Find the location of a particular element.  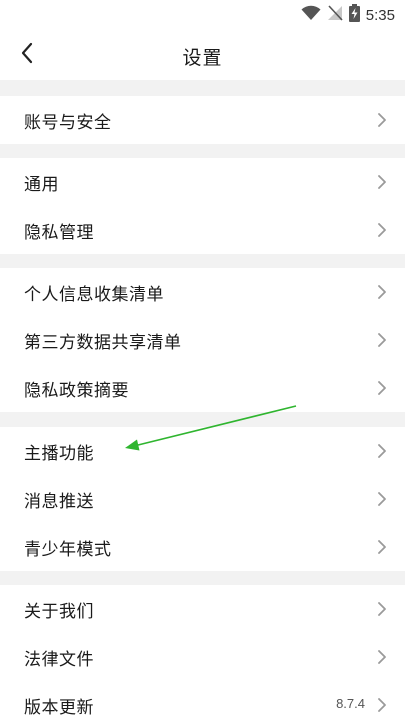

menu-item-label: 第三方数据共享清单 is located at coordinates (103, 343).